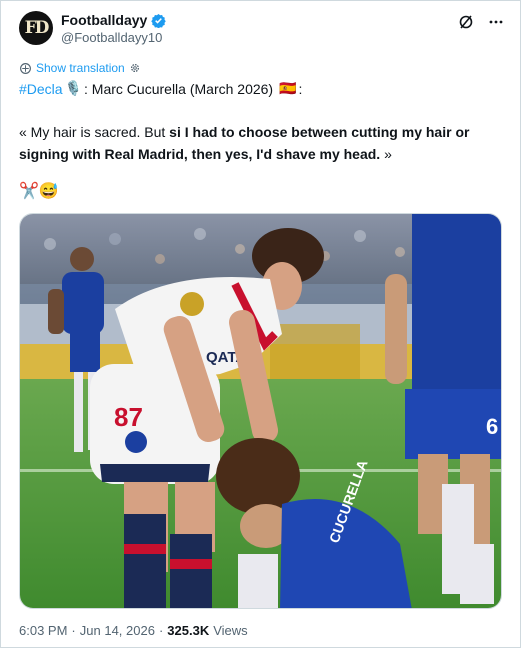 The width and height of the screenshot is (521, 648). What do you see at coordinates (386, 154) in the screenshot?
I see `quote-end: »` at bounding box center [386, 154].